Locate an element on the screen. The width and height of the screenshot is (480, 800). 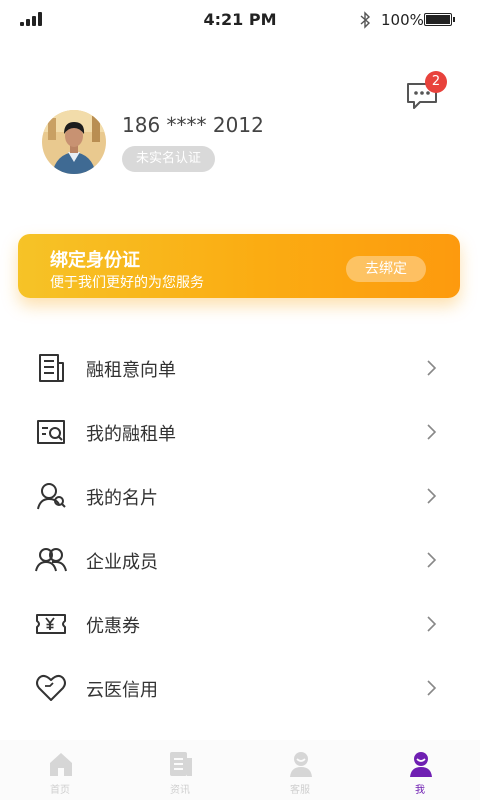
menu-item-label: 云医信用 is located at coordinates (122, 690).